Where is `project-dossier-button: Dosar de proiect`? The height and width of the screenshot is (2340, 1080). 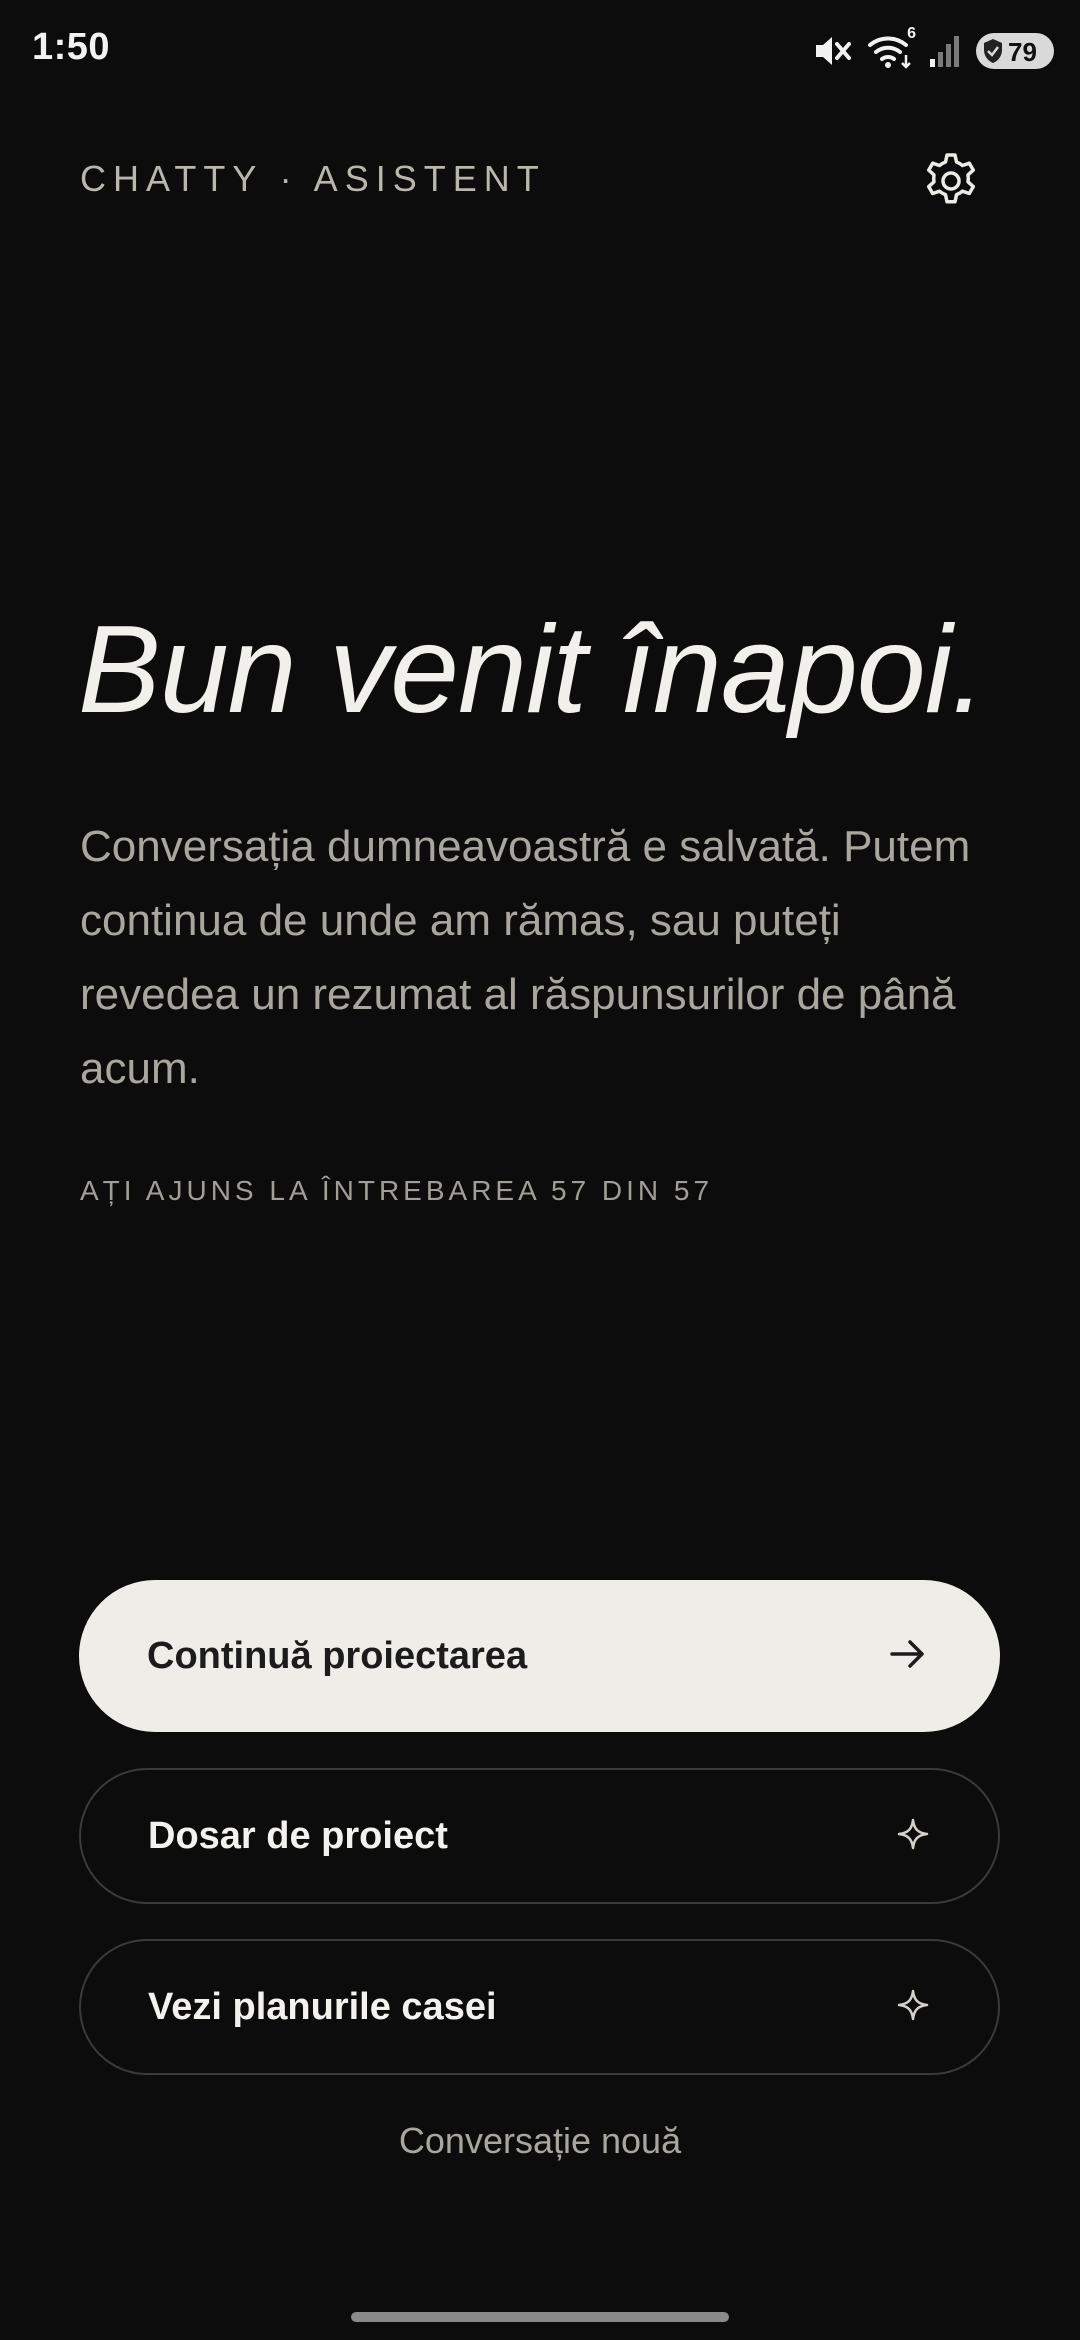
project-dossier-button: Dosar de proiect is located at coordinates (539, 1836).